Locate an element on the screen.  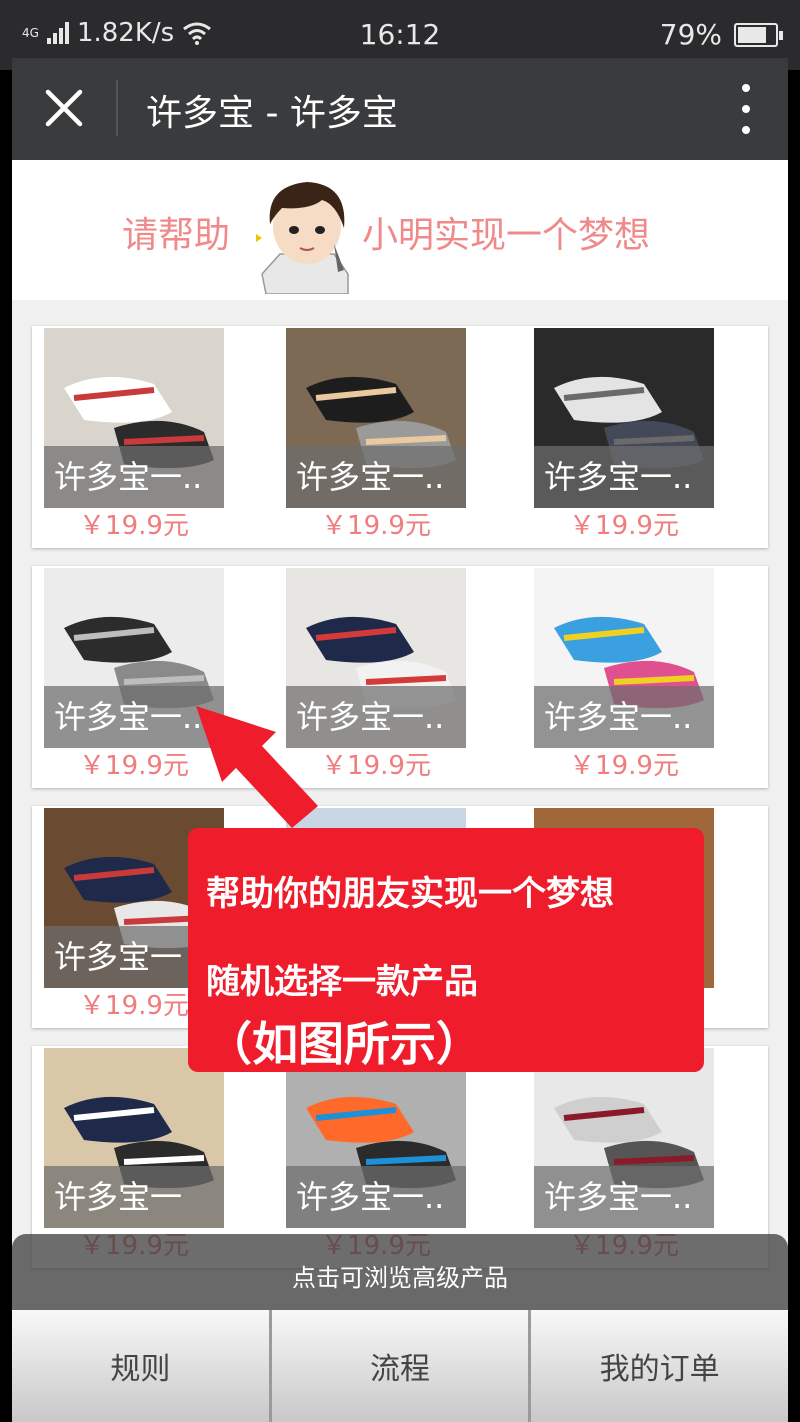
bottom-tab-bar: 规则 流程 我的订单 is located at coordinates (400, 1366).